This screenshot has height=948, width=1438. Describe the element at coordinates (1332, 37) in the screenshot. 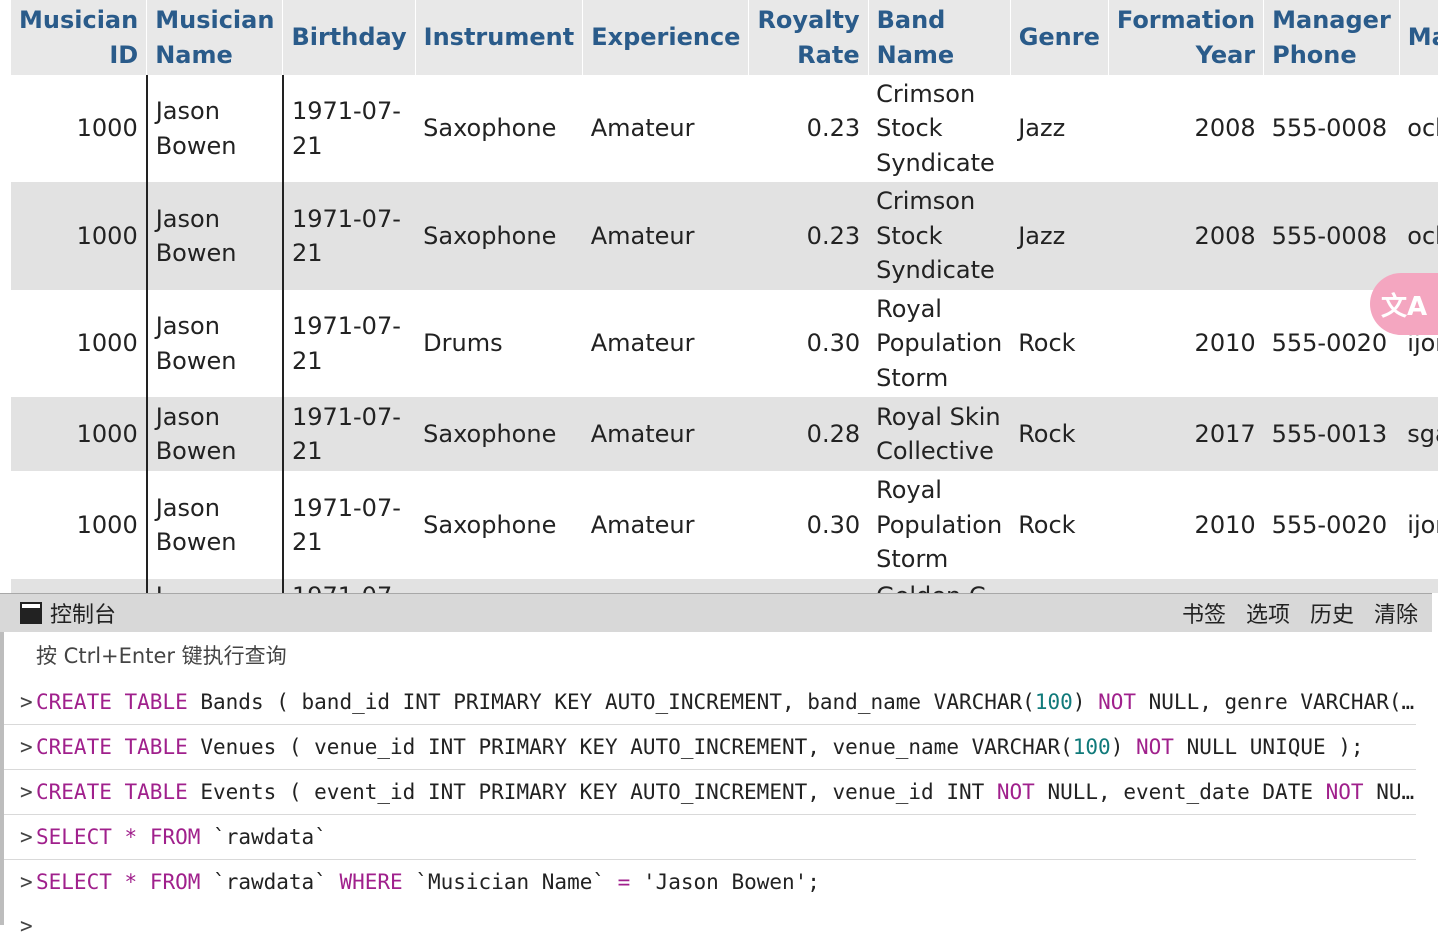

I see `column-header: Manager Phone` at that location.